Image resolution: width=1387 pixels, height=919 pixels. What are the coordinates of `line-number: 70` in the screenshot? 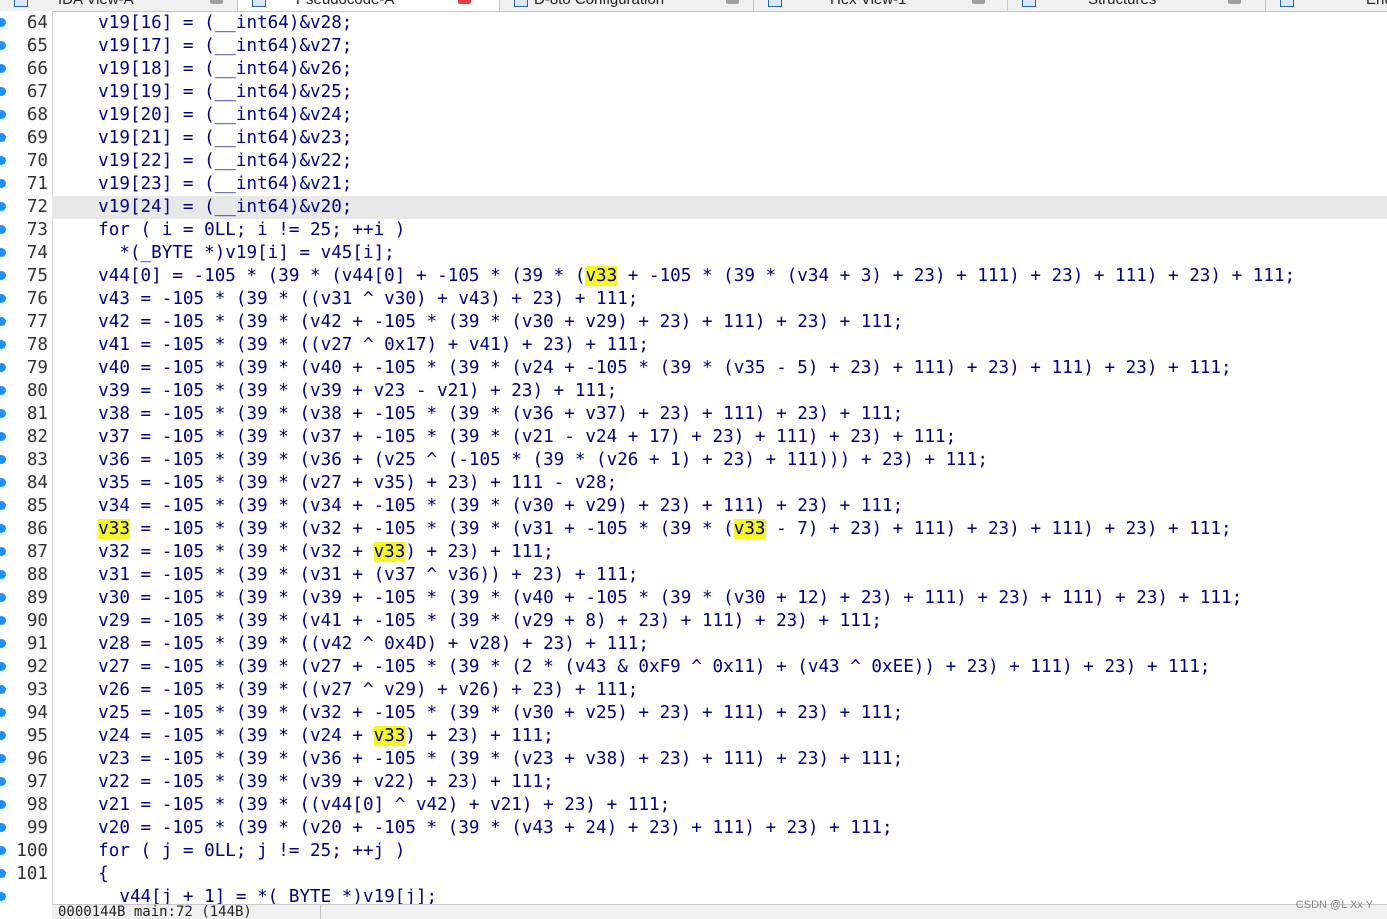 It's located at (37, 161).